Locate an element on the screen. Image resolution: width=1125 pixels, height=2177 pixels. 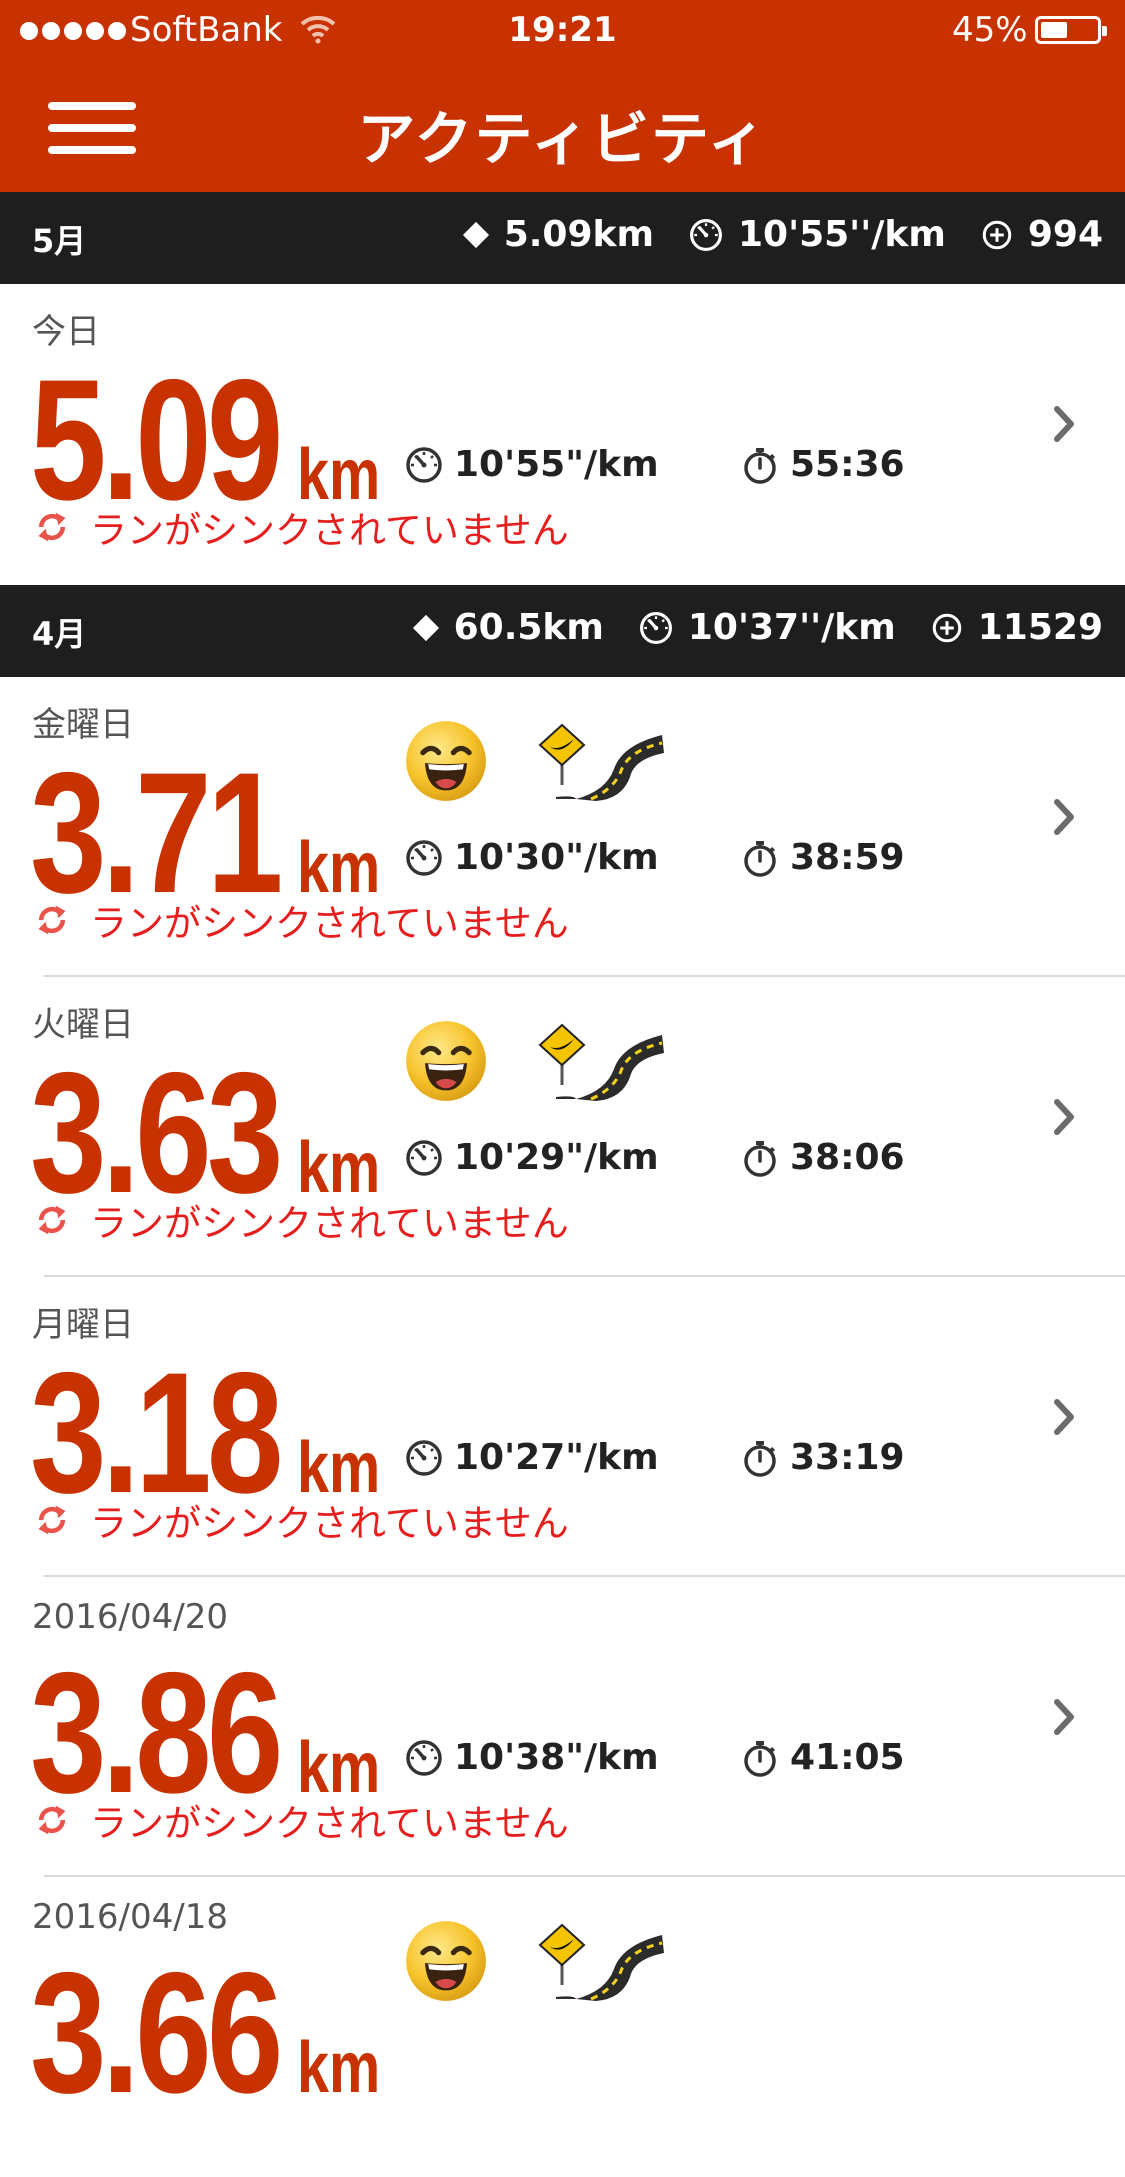
run-row: 火曜日 3.63 km 10'29"/km 38:06 ランがシンクされていません is located at coordinates (562, 1127).